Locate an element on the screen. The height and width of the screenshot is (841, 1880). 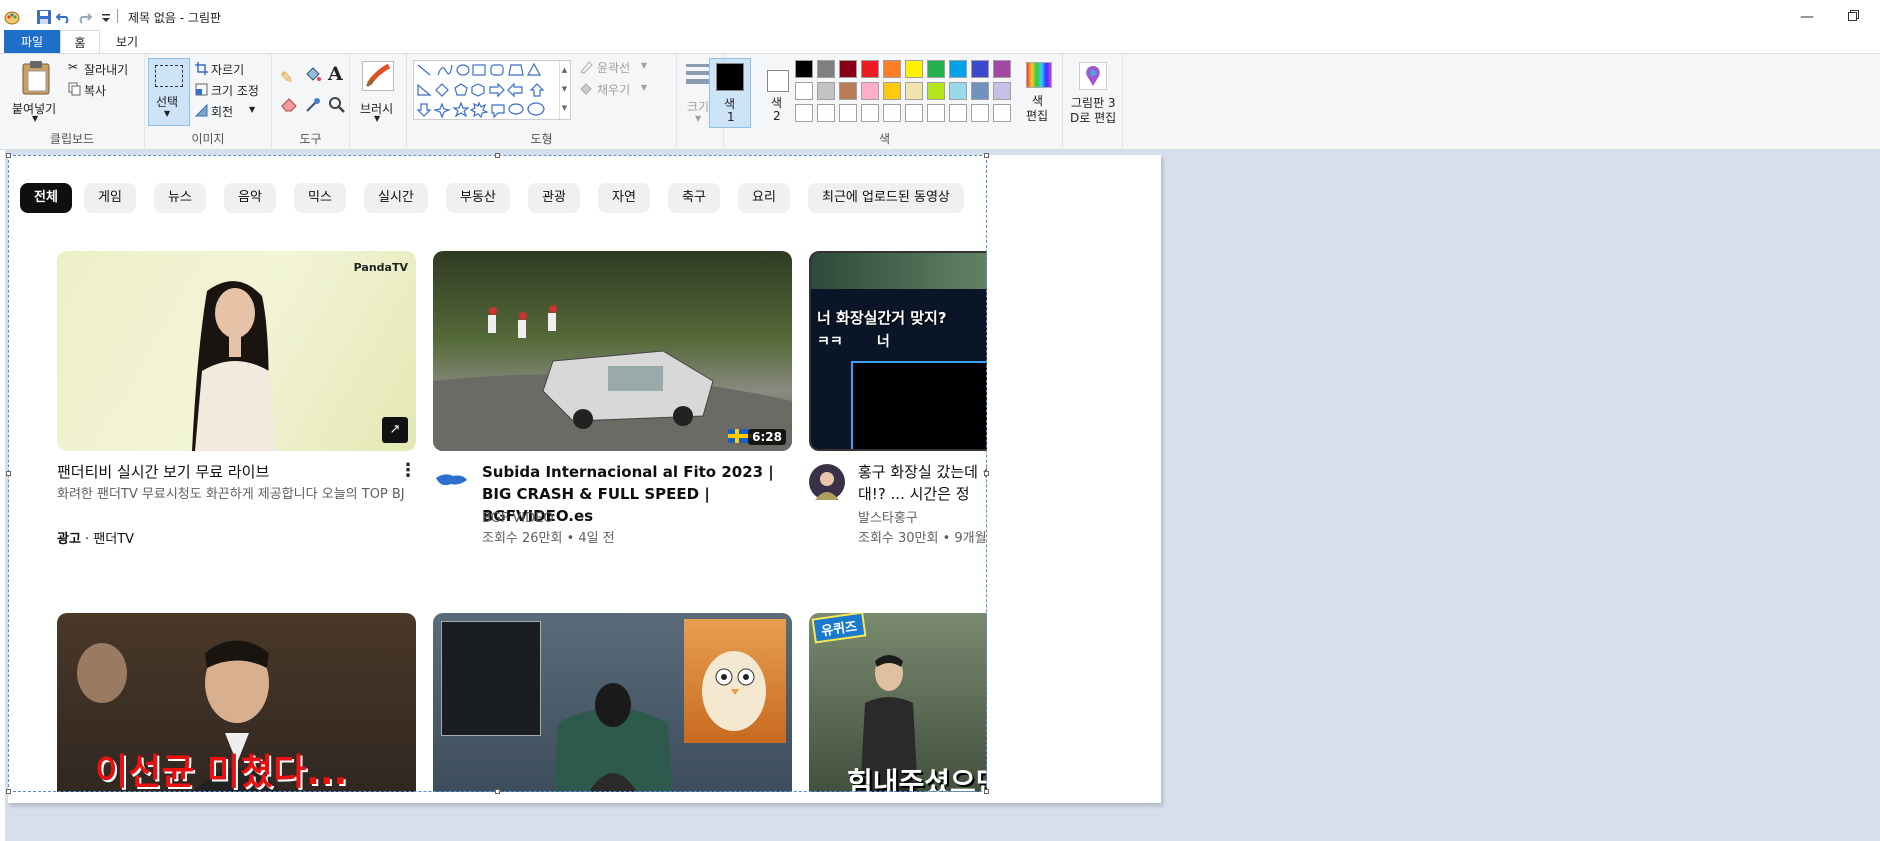
chip-10: 축구 is located at coordinates (694, 198).